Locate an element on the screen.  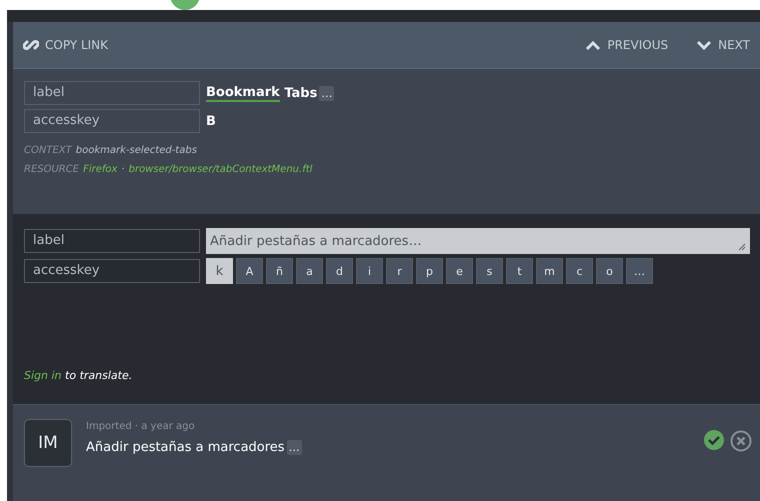
accesskey-button: m is located at coordinates (549, 271).